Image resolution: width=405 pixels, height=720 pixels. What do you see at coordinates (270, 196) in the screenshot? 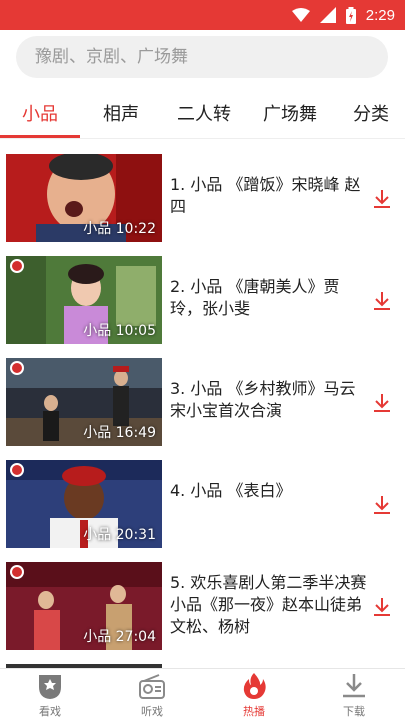
I see `video-title: 1. 小品 《蹭饭》宋晓峰 赵四` at bounding box center [270, 196].